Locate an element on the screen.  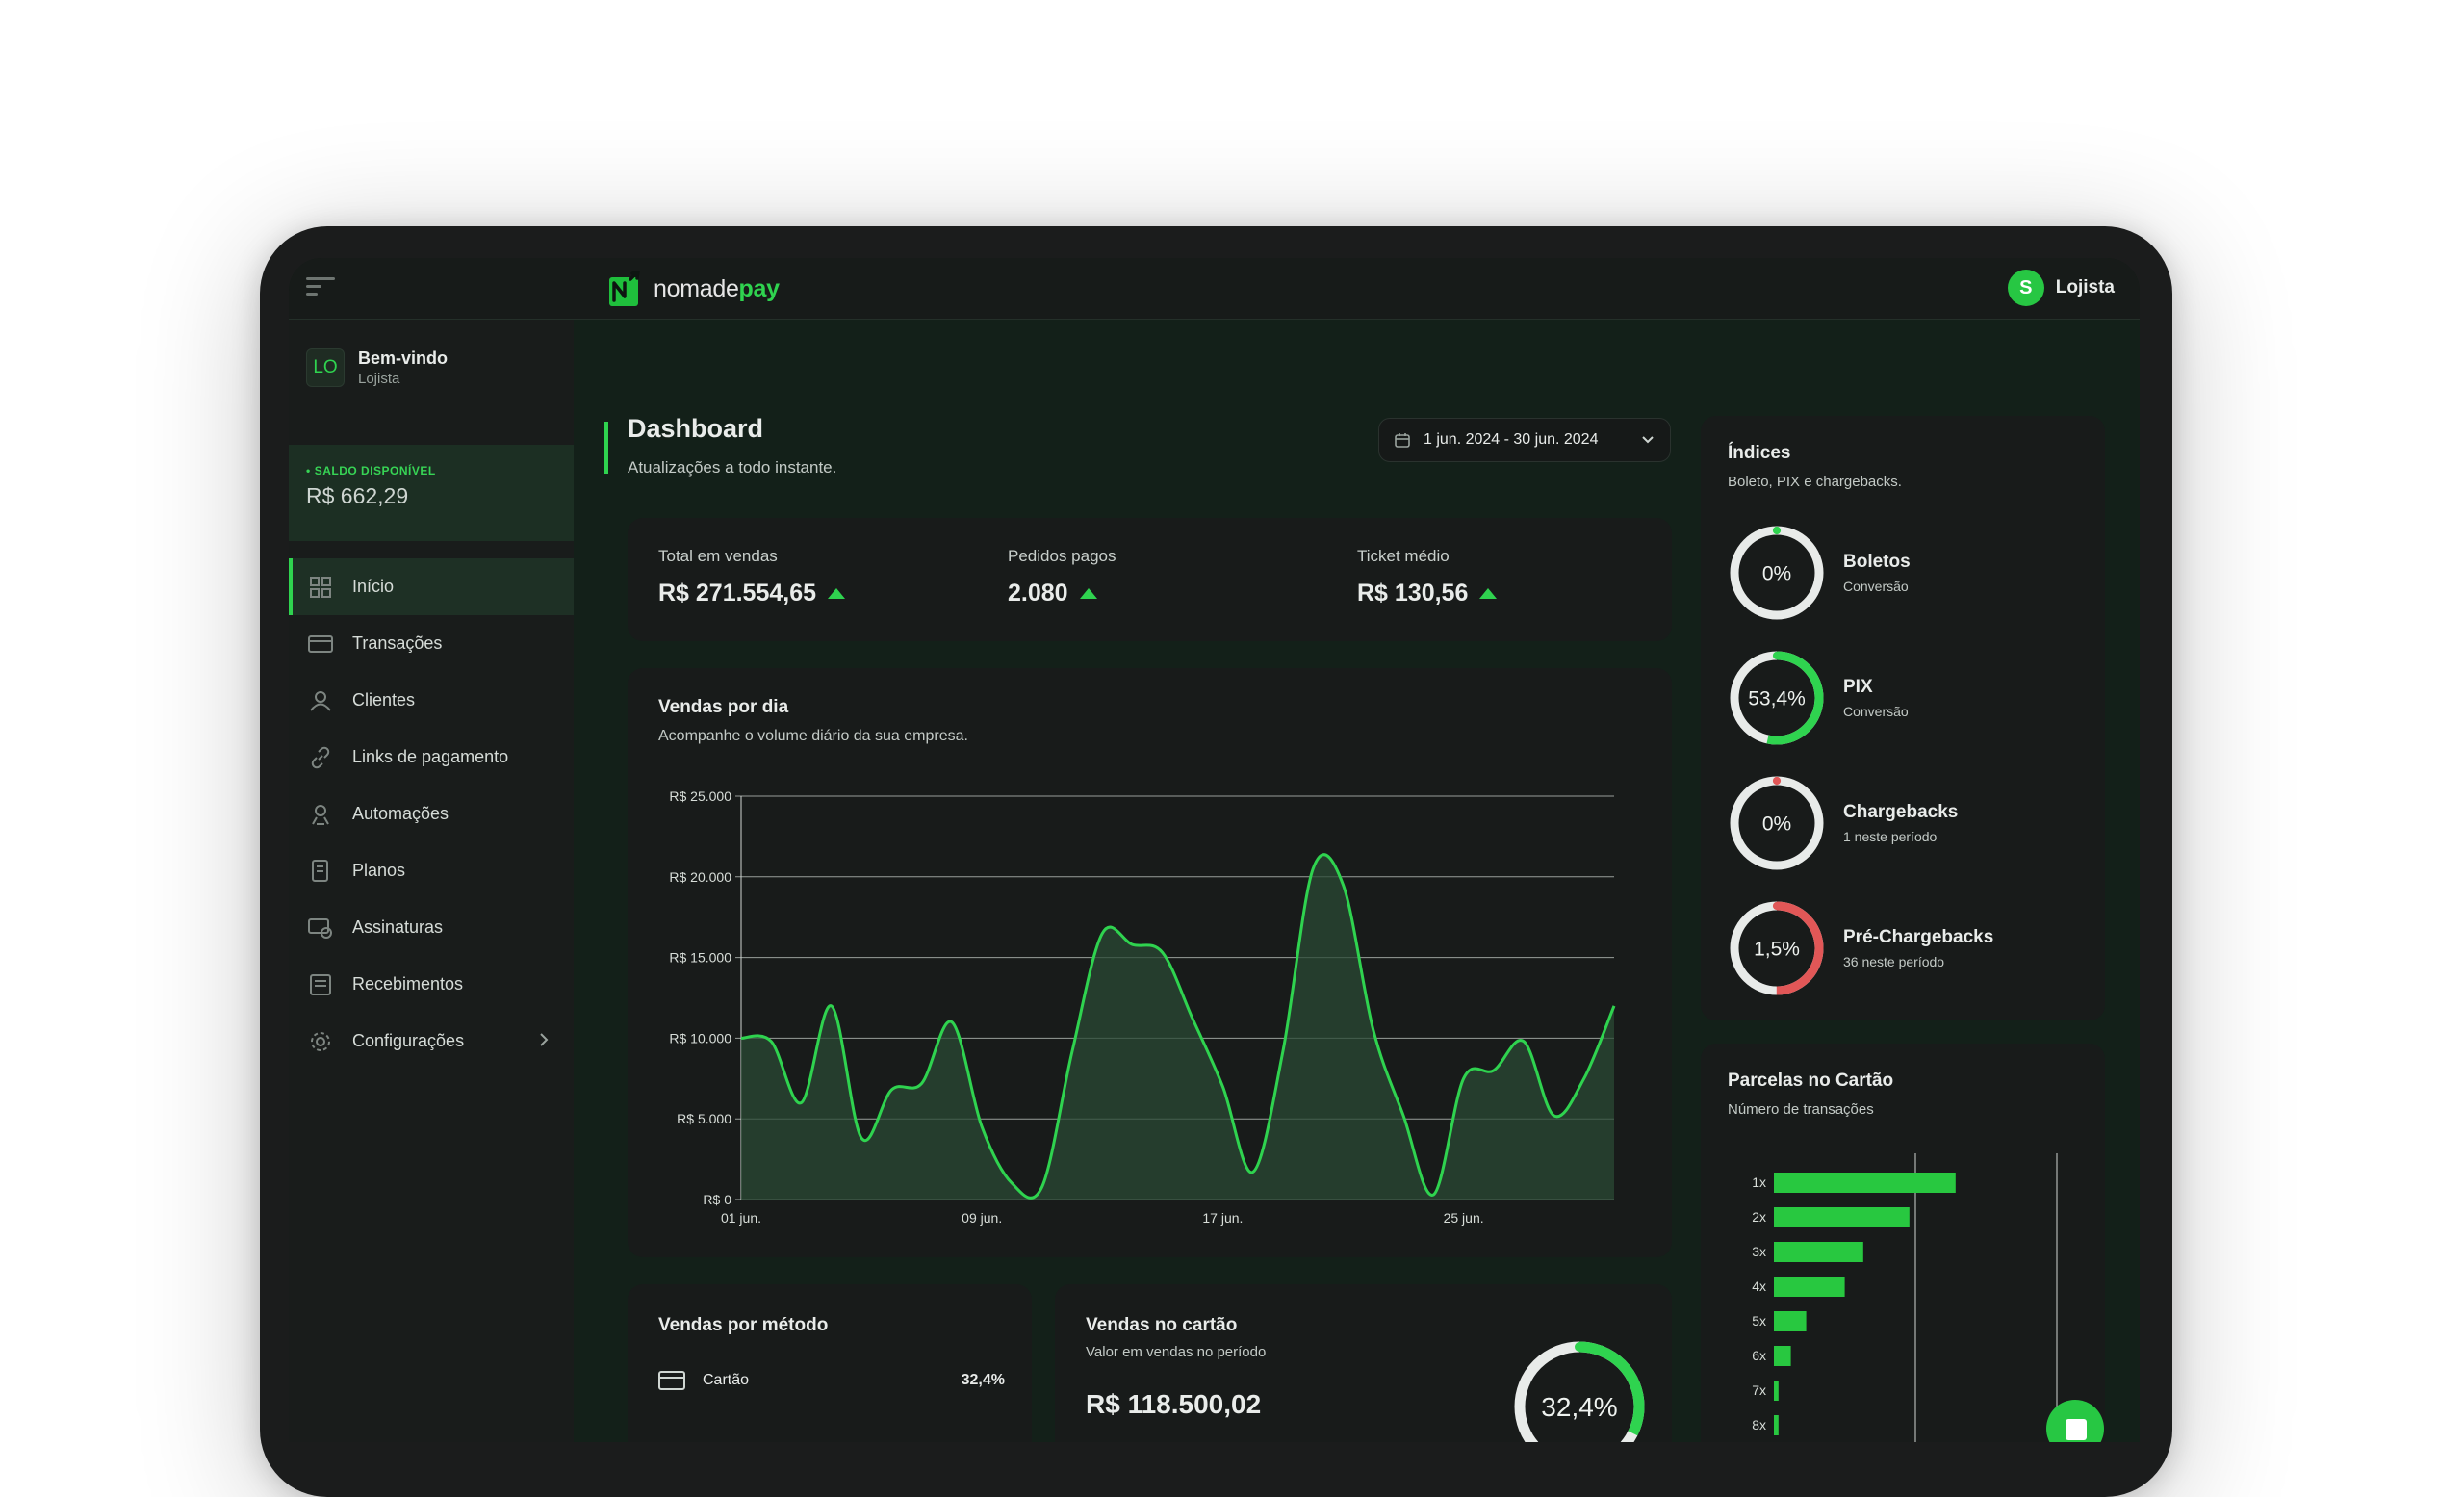
sidebar-item-recebimentos: Recebimentos is located at coordinates (431, 984).